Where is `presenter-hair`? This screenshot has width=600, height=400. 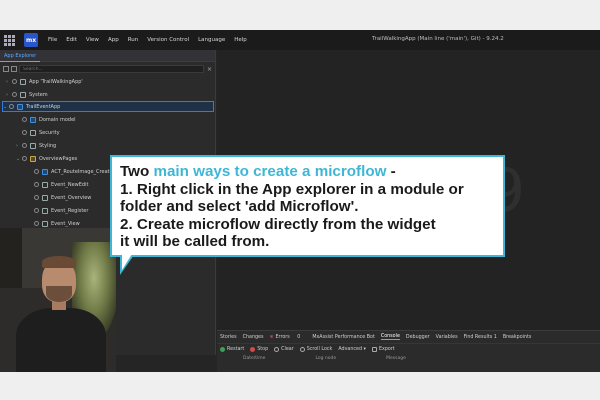 presenter-hair is located at coordinates (59, 262).